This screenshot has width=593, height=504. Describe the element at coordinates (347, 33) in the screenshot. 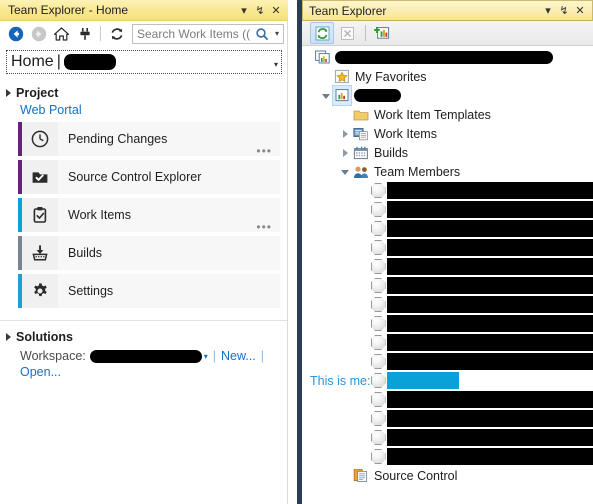

I see `delete-x-icon` at that location.